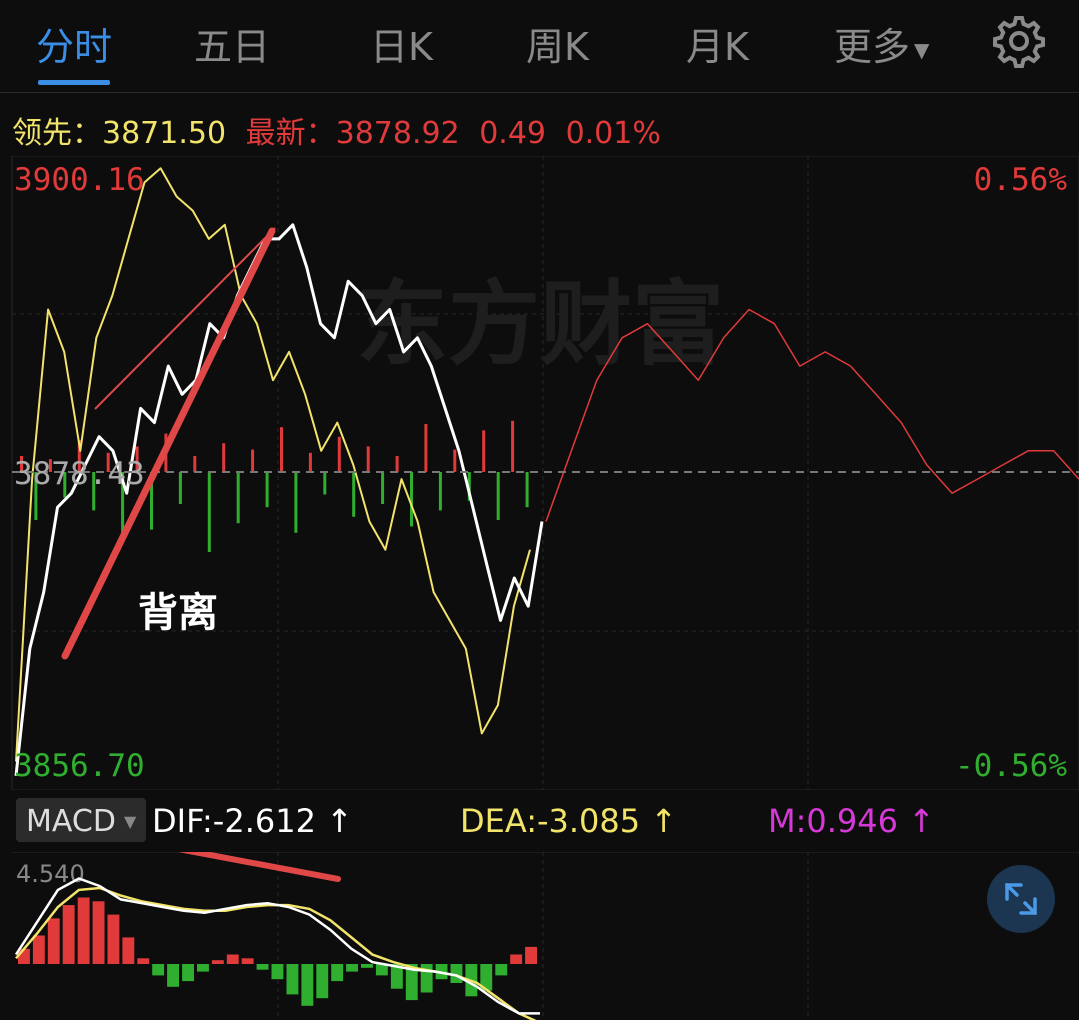 Image resolution: width=1079 pixels, height=1020 pixels. Describe the element at coordinates (557, 43) in the screenshot. I see `tab-weekly-k: 周K` at that location.